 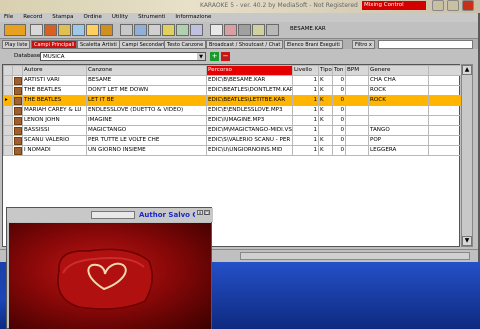 What do you see at coordinates (54, 100) in the screenshot?
I see `cell-autore: THE BEATLES` at bounding box center [54, 100].